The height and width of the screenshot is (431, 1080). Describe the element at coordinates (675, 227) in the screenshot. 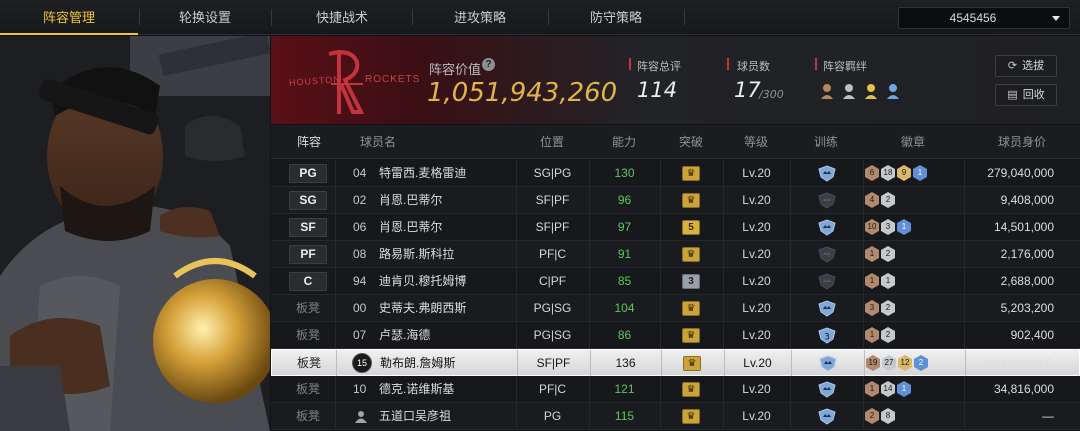

I see `table-row: SF 06 肖恩.巴蒂尔 SF|PF 97 5 Lv.20 10 3 1 14,501,000` at that location.